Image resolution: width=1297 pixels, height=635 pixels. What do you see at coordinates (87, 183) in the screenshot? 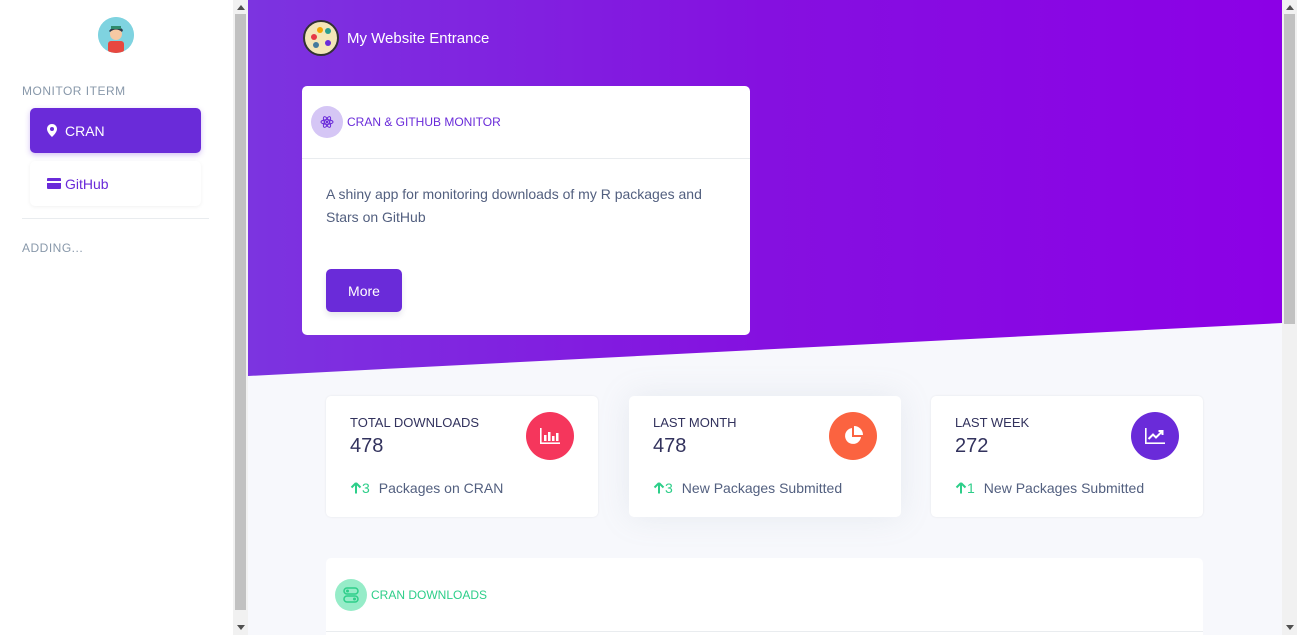
I see `sidebar-item-label: GitHub` at bounding box center [87, 183].